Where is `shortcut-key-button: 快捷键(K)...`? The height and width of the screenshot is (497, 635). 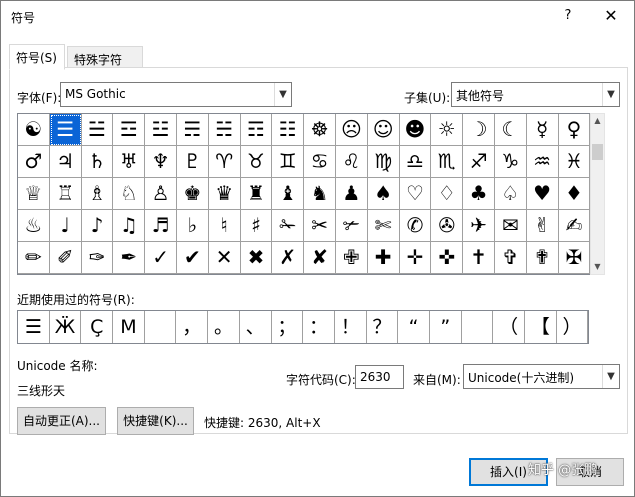 shortcut-key-button: 快捷键(K)... is located at coordinates (155, 421).